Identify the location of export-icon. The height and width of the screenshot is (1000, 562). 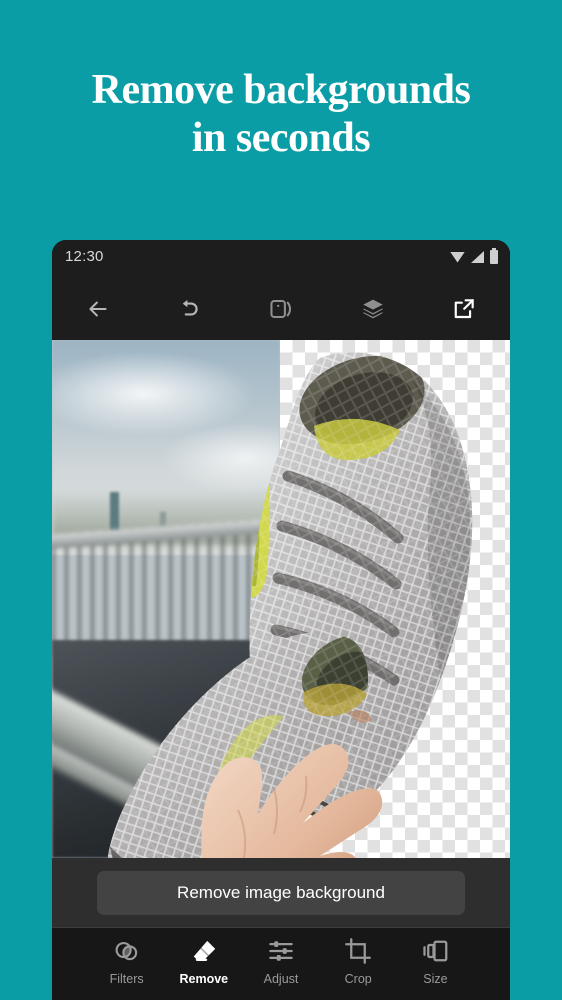
(464, 309).